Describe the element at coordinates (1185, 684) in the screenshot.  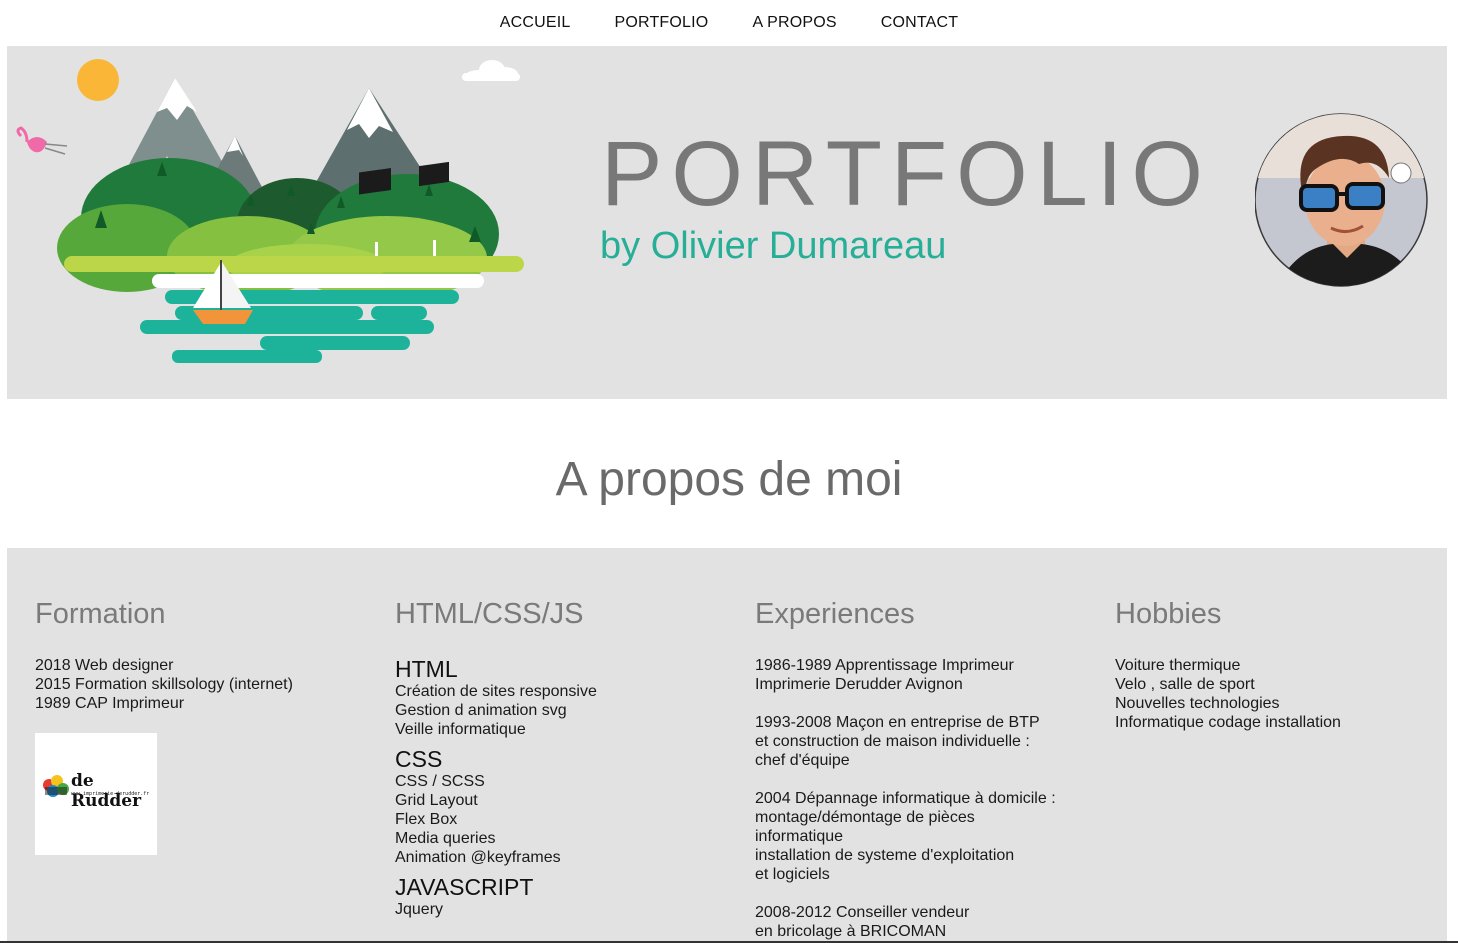
I see `hobby-line: Velo , salle de sport` at that location.